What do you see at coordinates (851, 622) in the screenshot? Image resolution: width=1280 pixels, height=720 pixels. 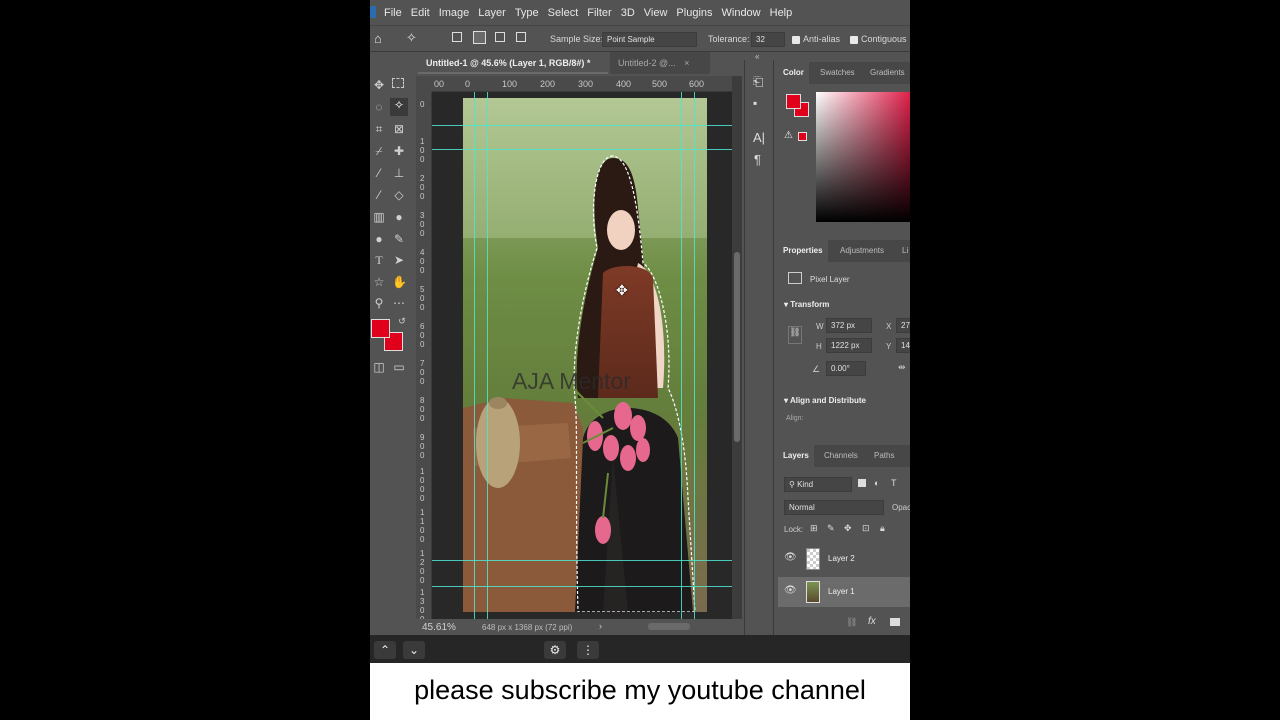 I see `link-layers-icon: ⛓` at bounding box center [851, 622].